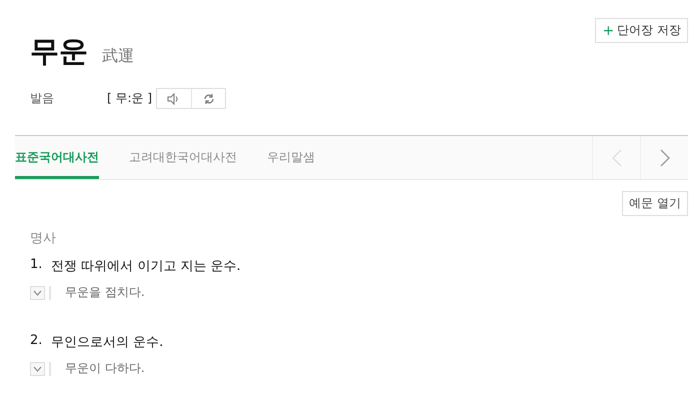 The width and height of the screenshot is (700, 410). I want to click on definition-text: 전쟁 따위에서 이기고 지는 운수., so click(146, 266).